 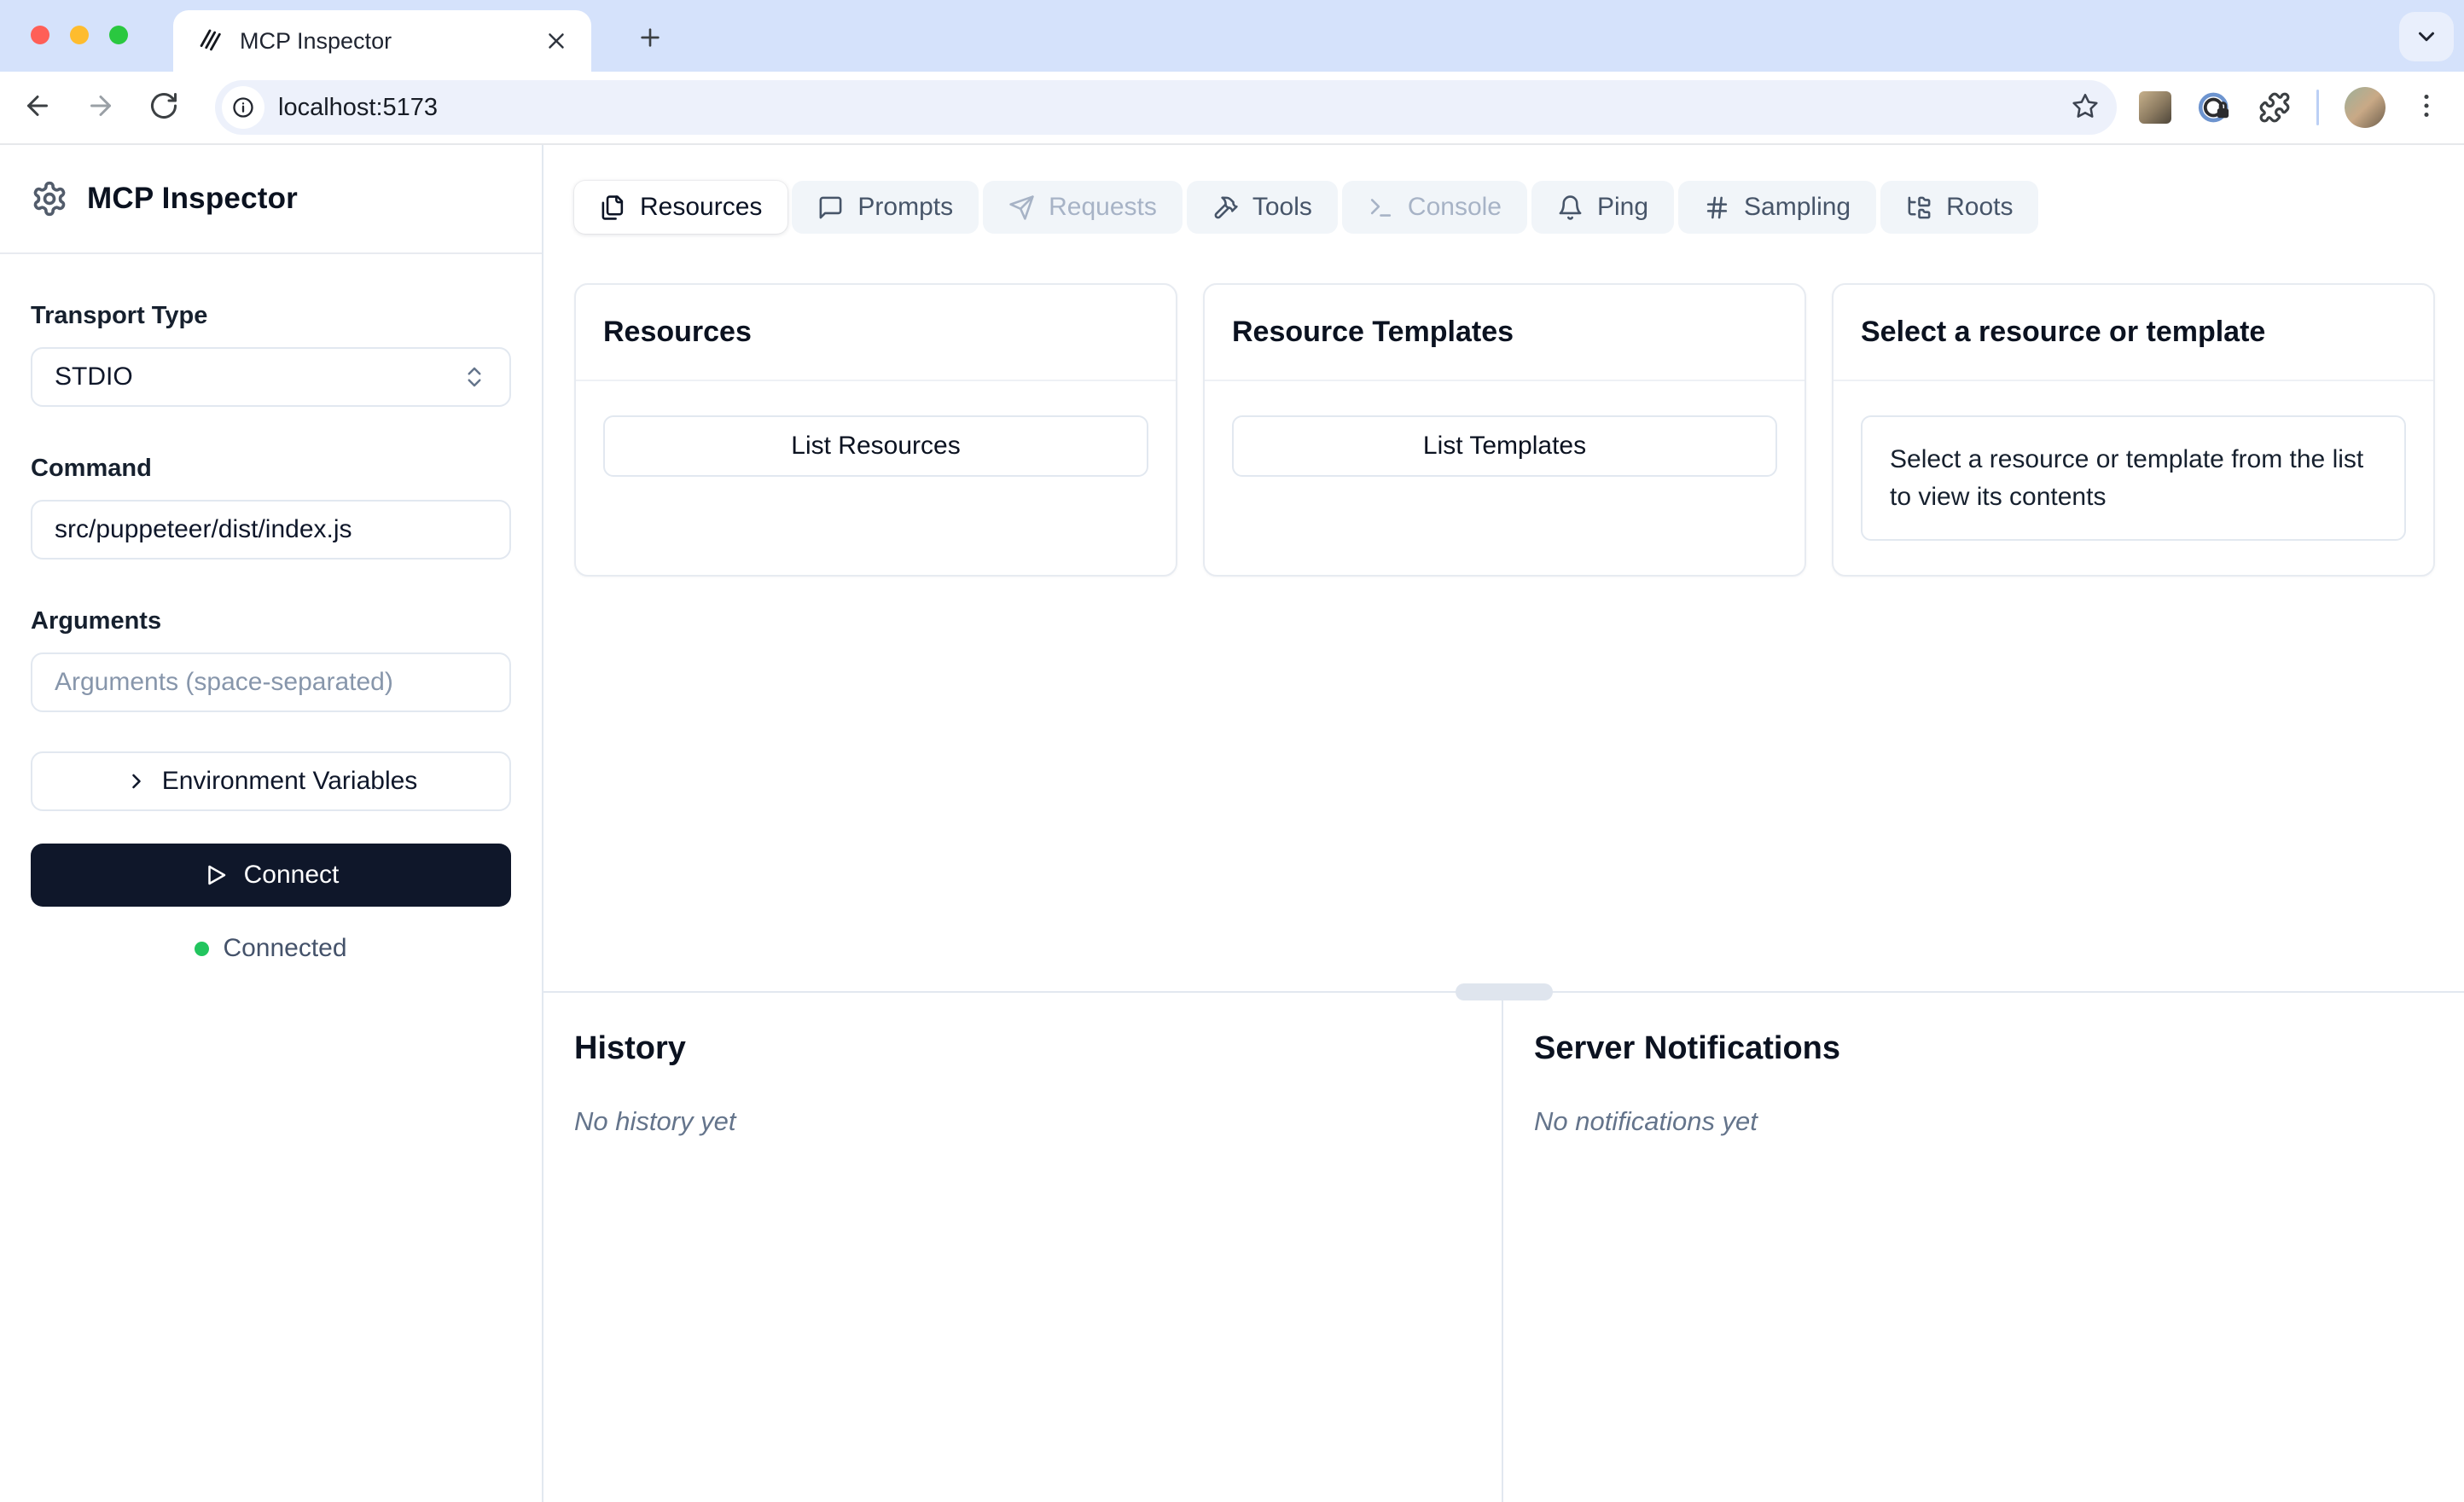 What do you see at coordinates (1687, 1048) in the screenshot?
I see `server-notifications-title: Server Notifications` at bounding box center [1687, 1048].